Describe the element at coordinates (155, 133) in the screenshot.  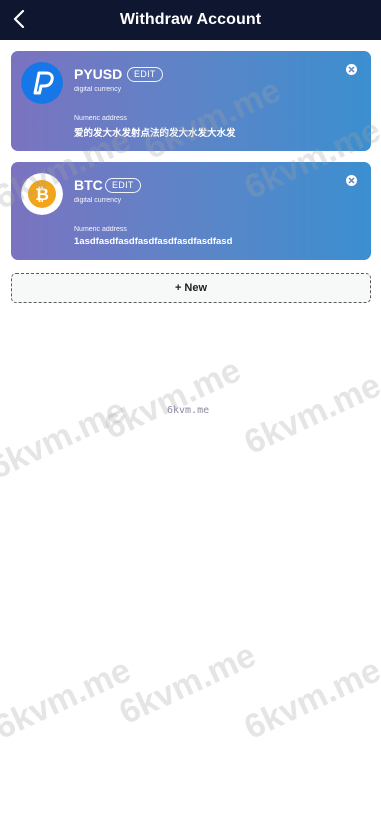
I see `address-value: 爱的发大水发射点法的发大水发大水发` at that location.